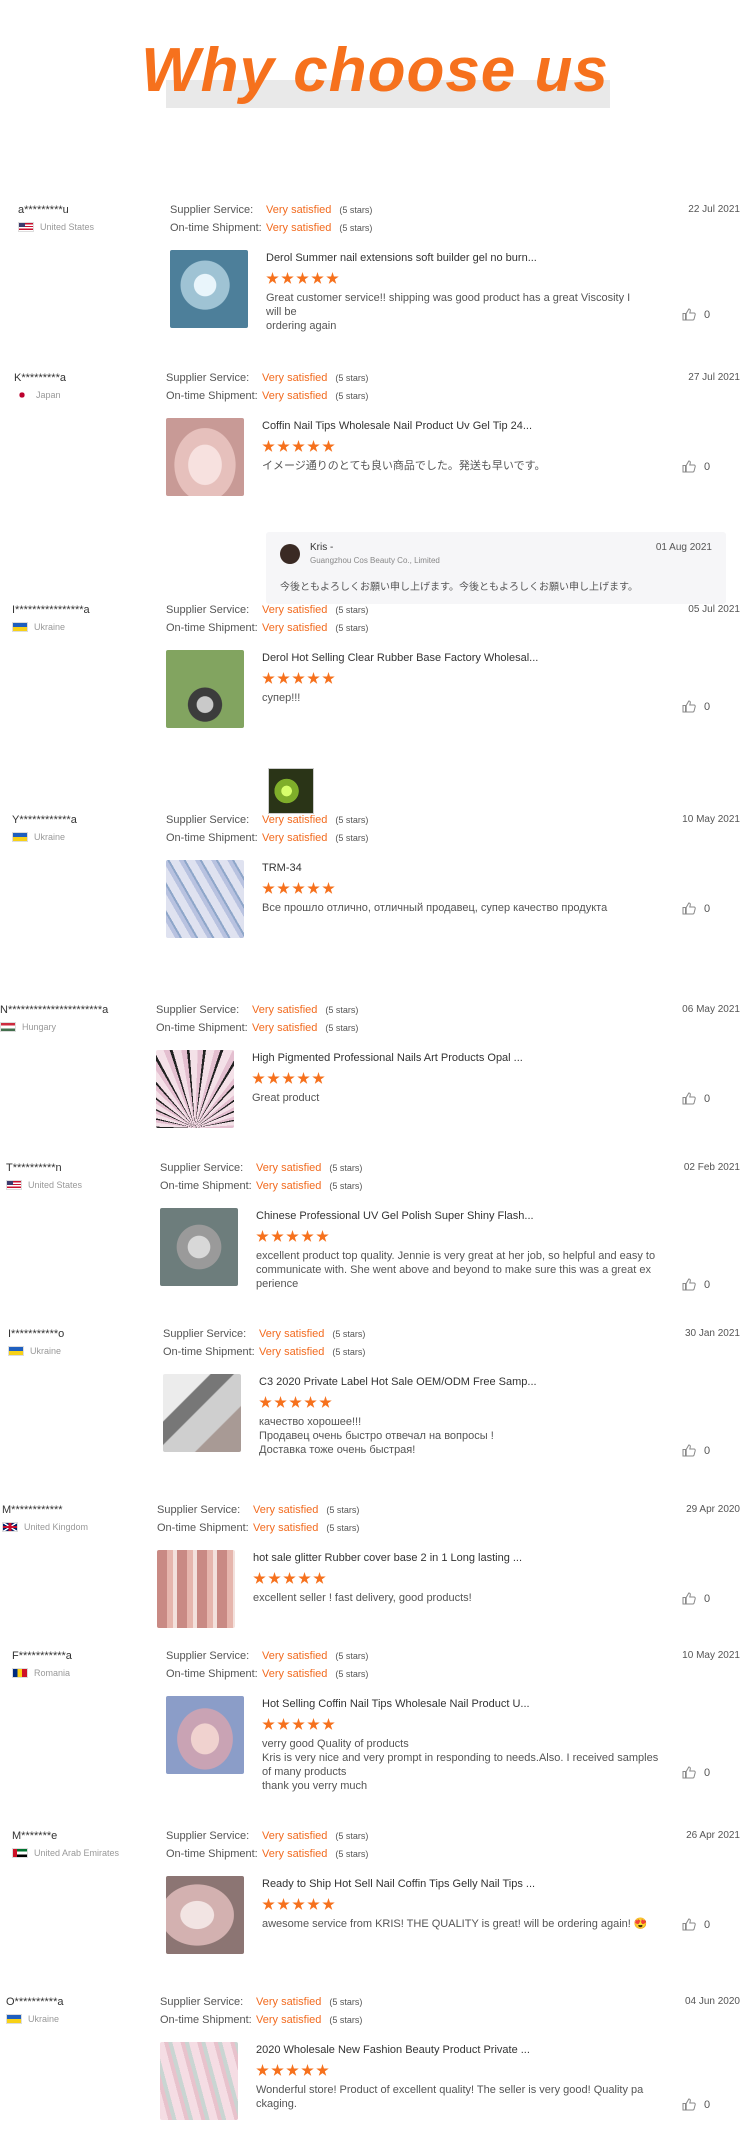 This screenshot has height=2140, width=750. What do you see at coordinates (291, 791) in the screenshot?
I see `review-photo` at bounding box center [291, 791].